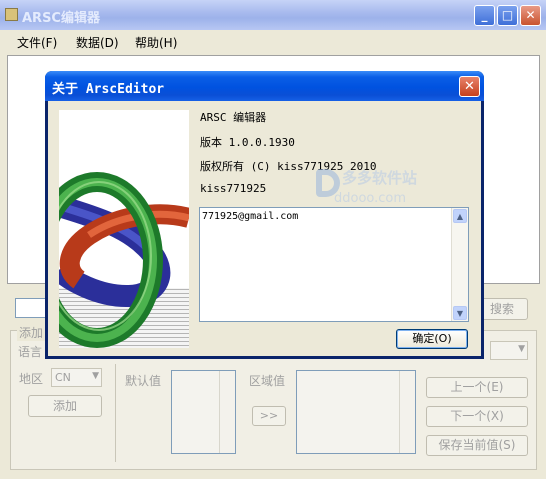  I want to click on minimize-button: _, so click(484, 15).